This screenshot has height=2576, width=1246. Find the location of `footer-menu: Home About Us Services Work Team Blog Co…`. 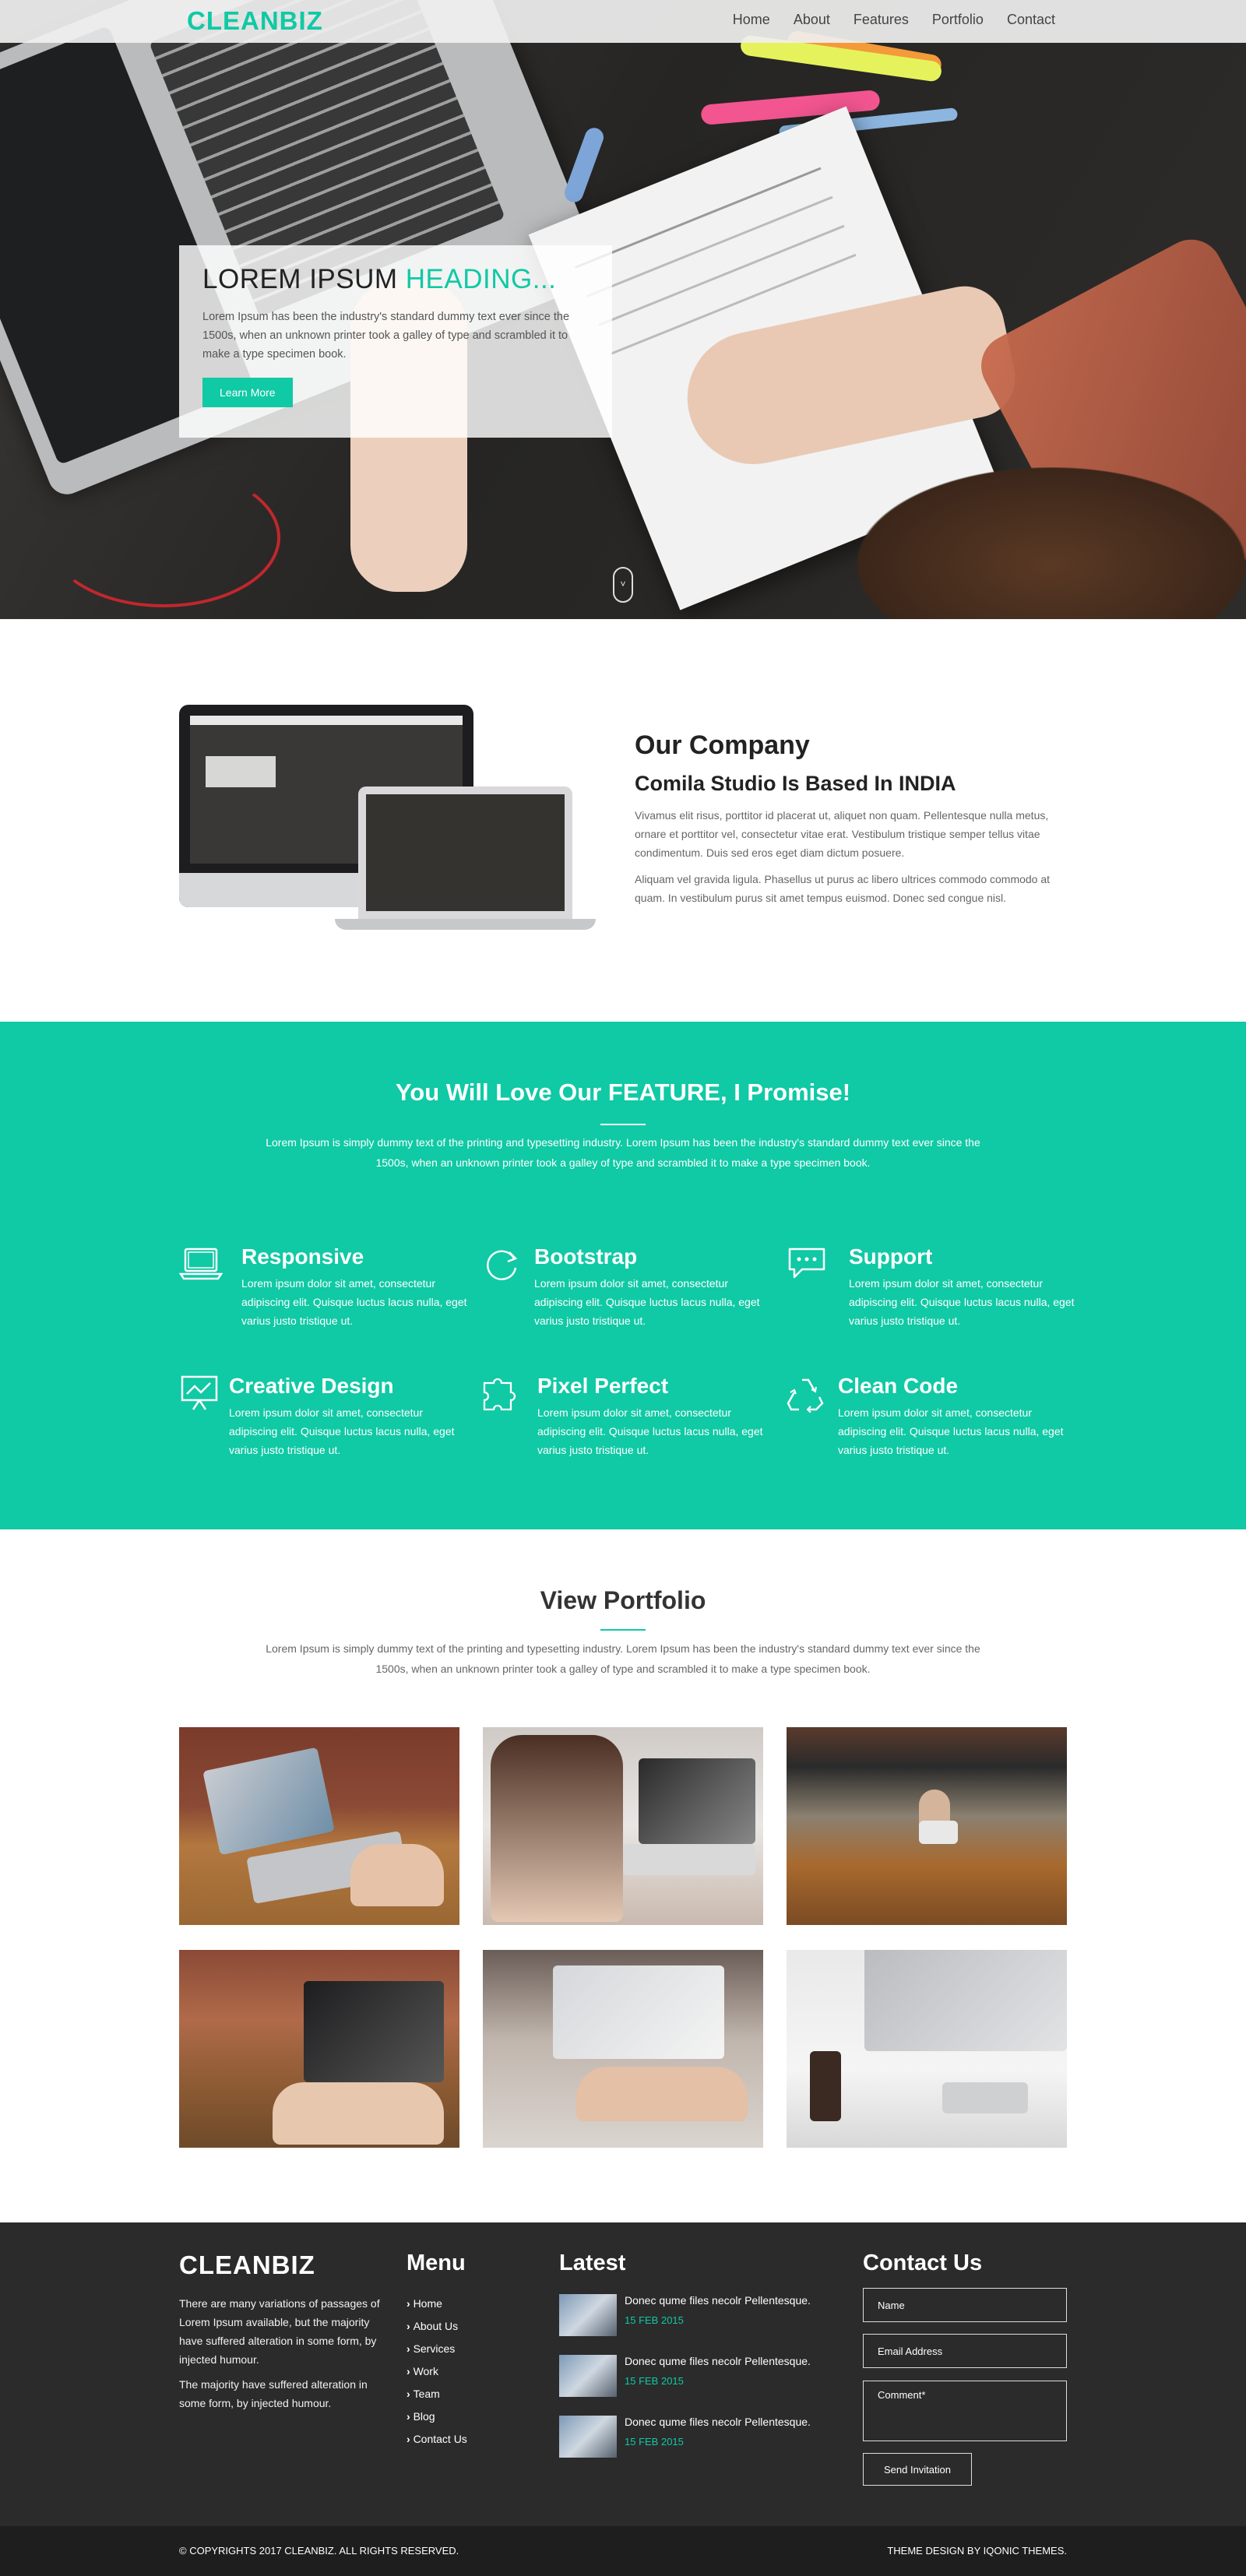

footer-menu: Home About Us Services Work Team Blog Co… is located at coordinates (437, 2372).